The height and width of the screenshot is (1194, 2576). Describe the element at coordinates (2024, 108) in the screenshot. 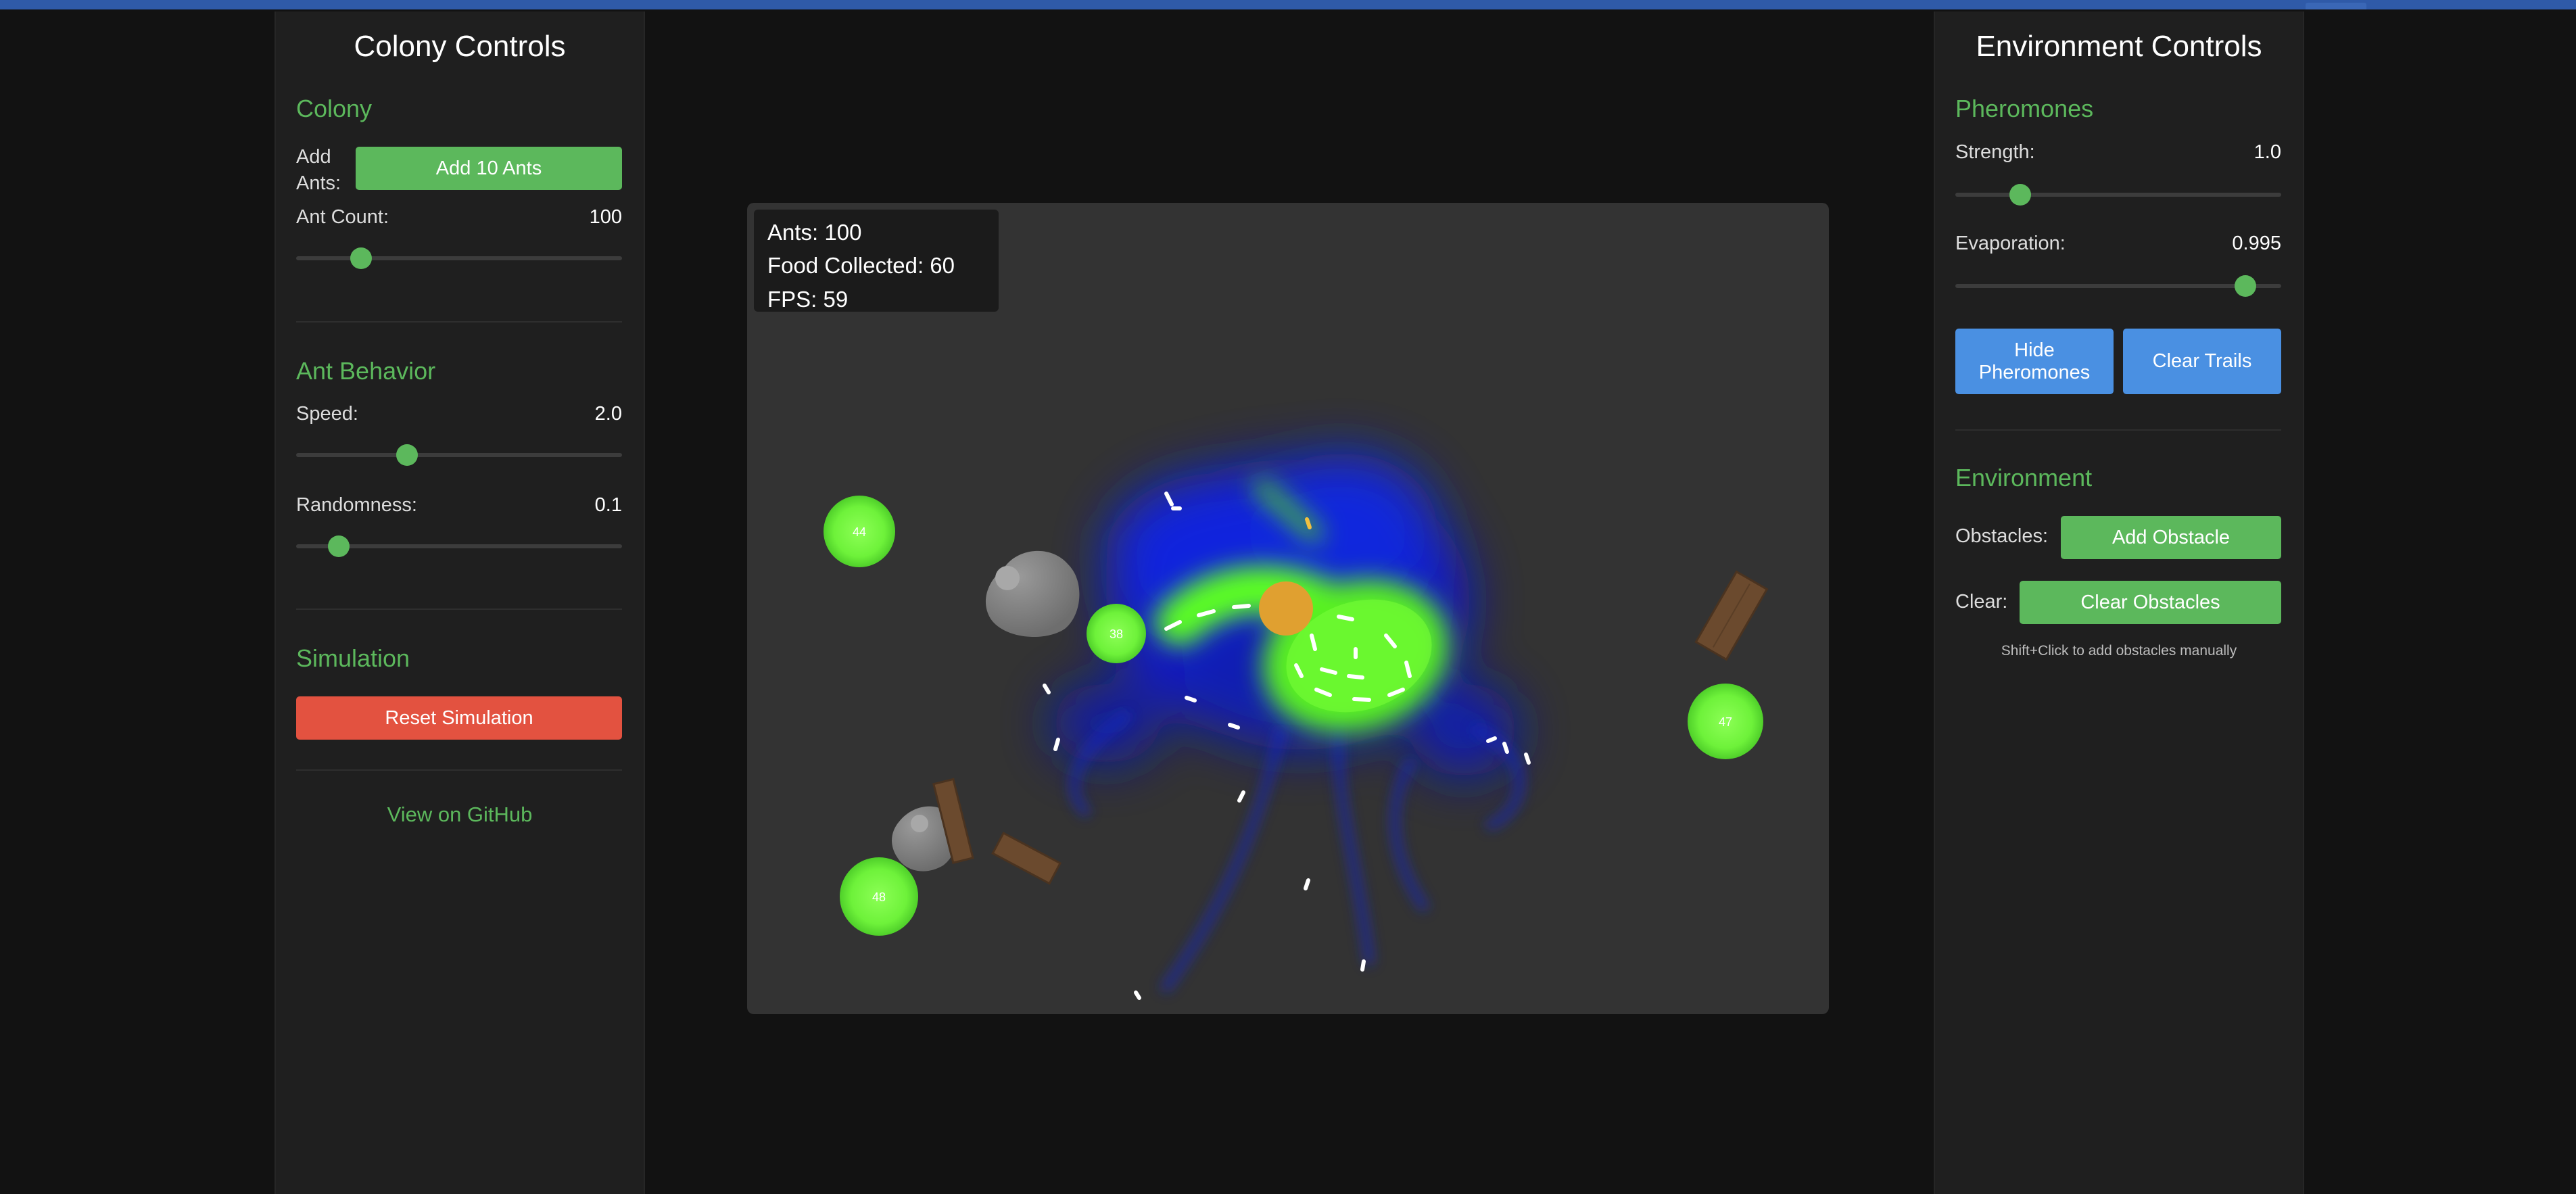

I see `section-heading-pheromones: Pheromones` at that location.